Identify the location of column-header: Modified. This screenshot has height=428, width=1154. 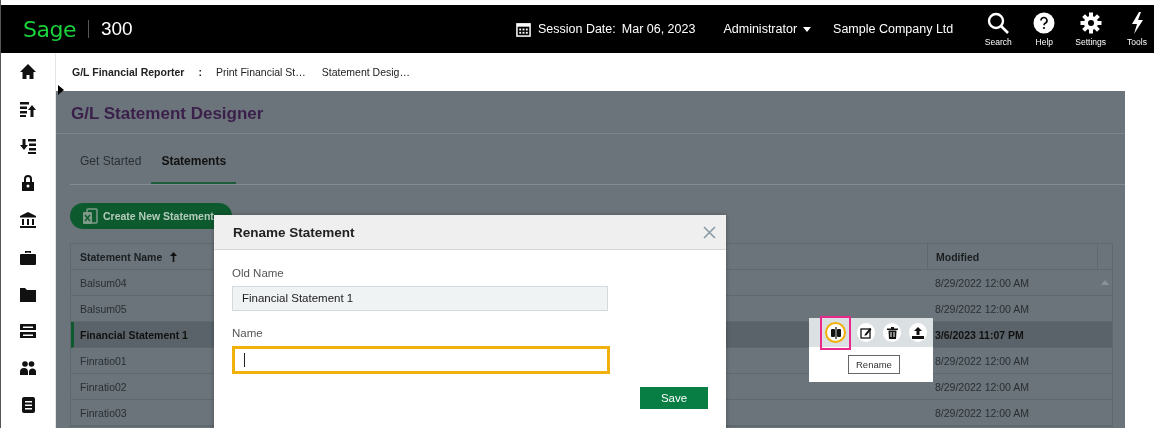
(1012, 256).